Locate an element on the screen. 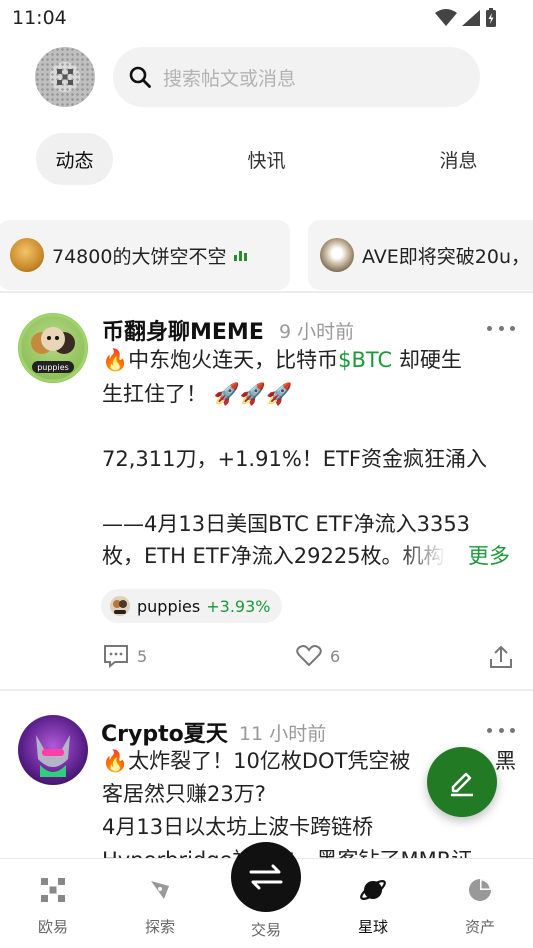  nav-label: 星球 is located at coordinates (372, 927).